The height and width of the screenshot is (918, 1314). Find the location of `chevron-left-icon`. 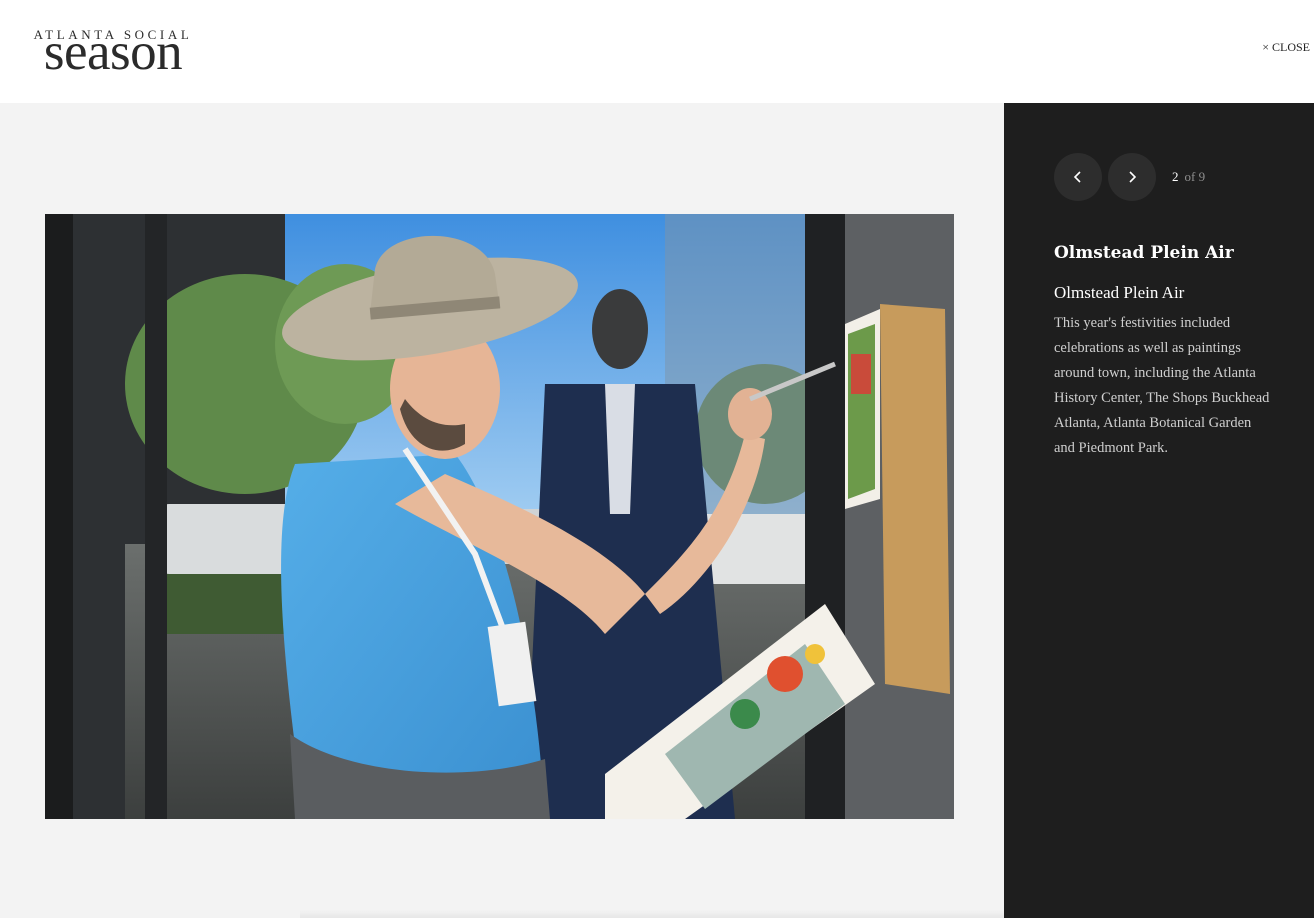

chevron-left-icon is located at coordinates (1077, 177).